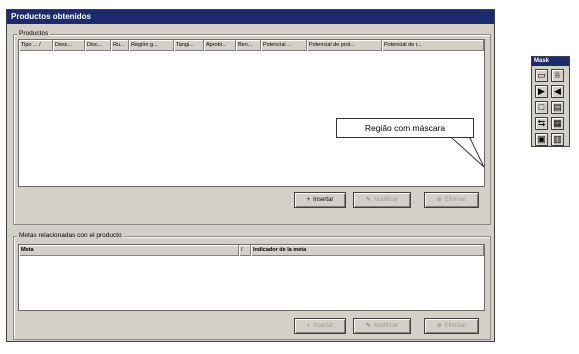 The width and height of the screenshot is (579, 354). Describe the element at coordinates (36, 45) in the screenshot. I see `column-header-tipo: Tipo ... /` at that location.